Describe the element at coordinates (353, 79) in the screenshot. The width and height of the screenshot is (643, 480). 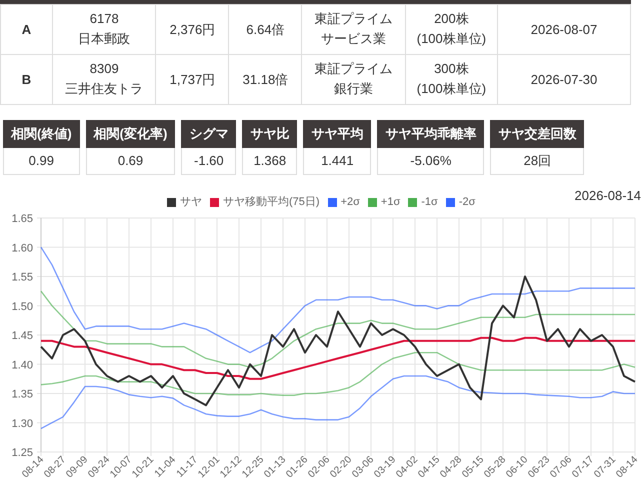
I see `market-sector: 東証プライム 銀行業` at that location.